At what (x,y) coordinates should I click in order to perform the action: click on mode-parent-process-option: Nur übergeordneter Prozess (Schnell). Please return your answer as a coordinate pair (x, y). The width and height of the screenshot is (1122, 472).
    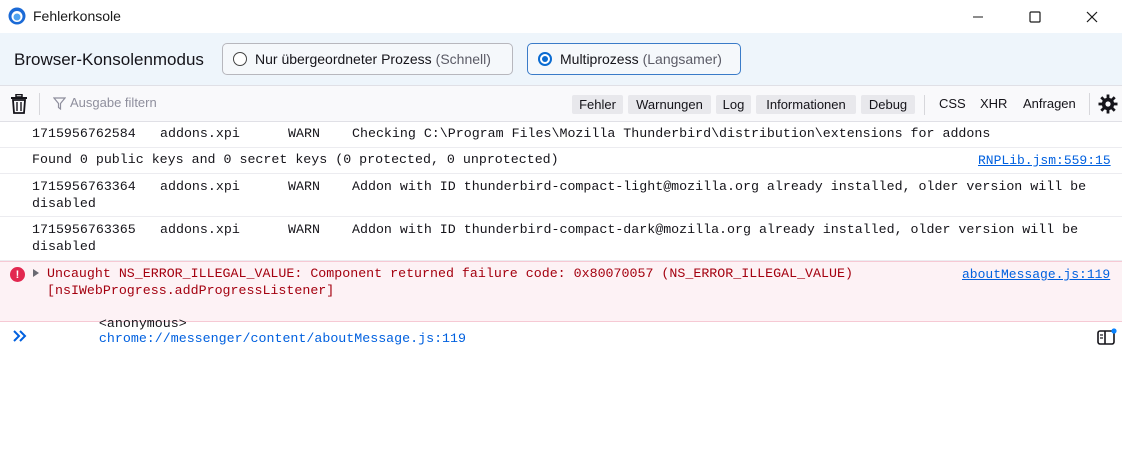
    Looking at the image, I should click on (367, 59).